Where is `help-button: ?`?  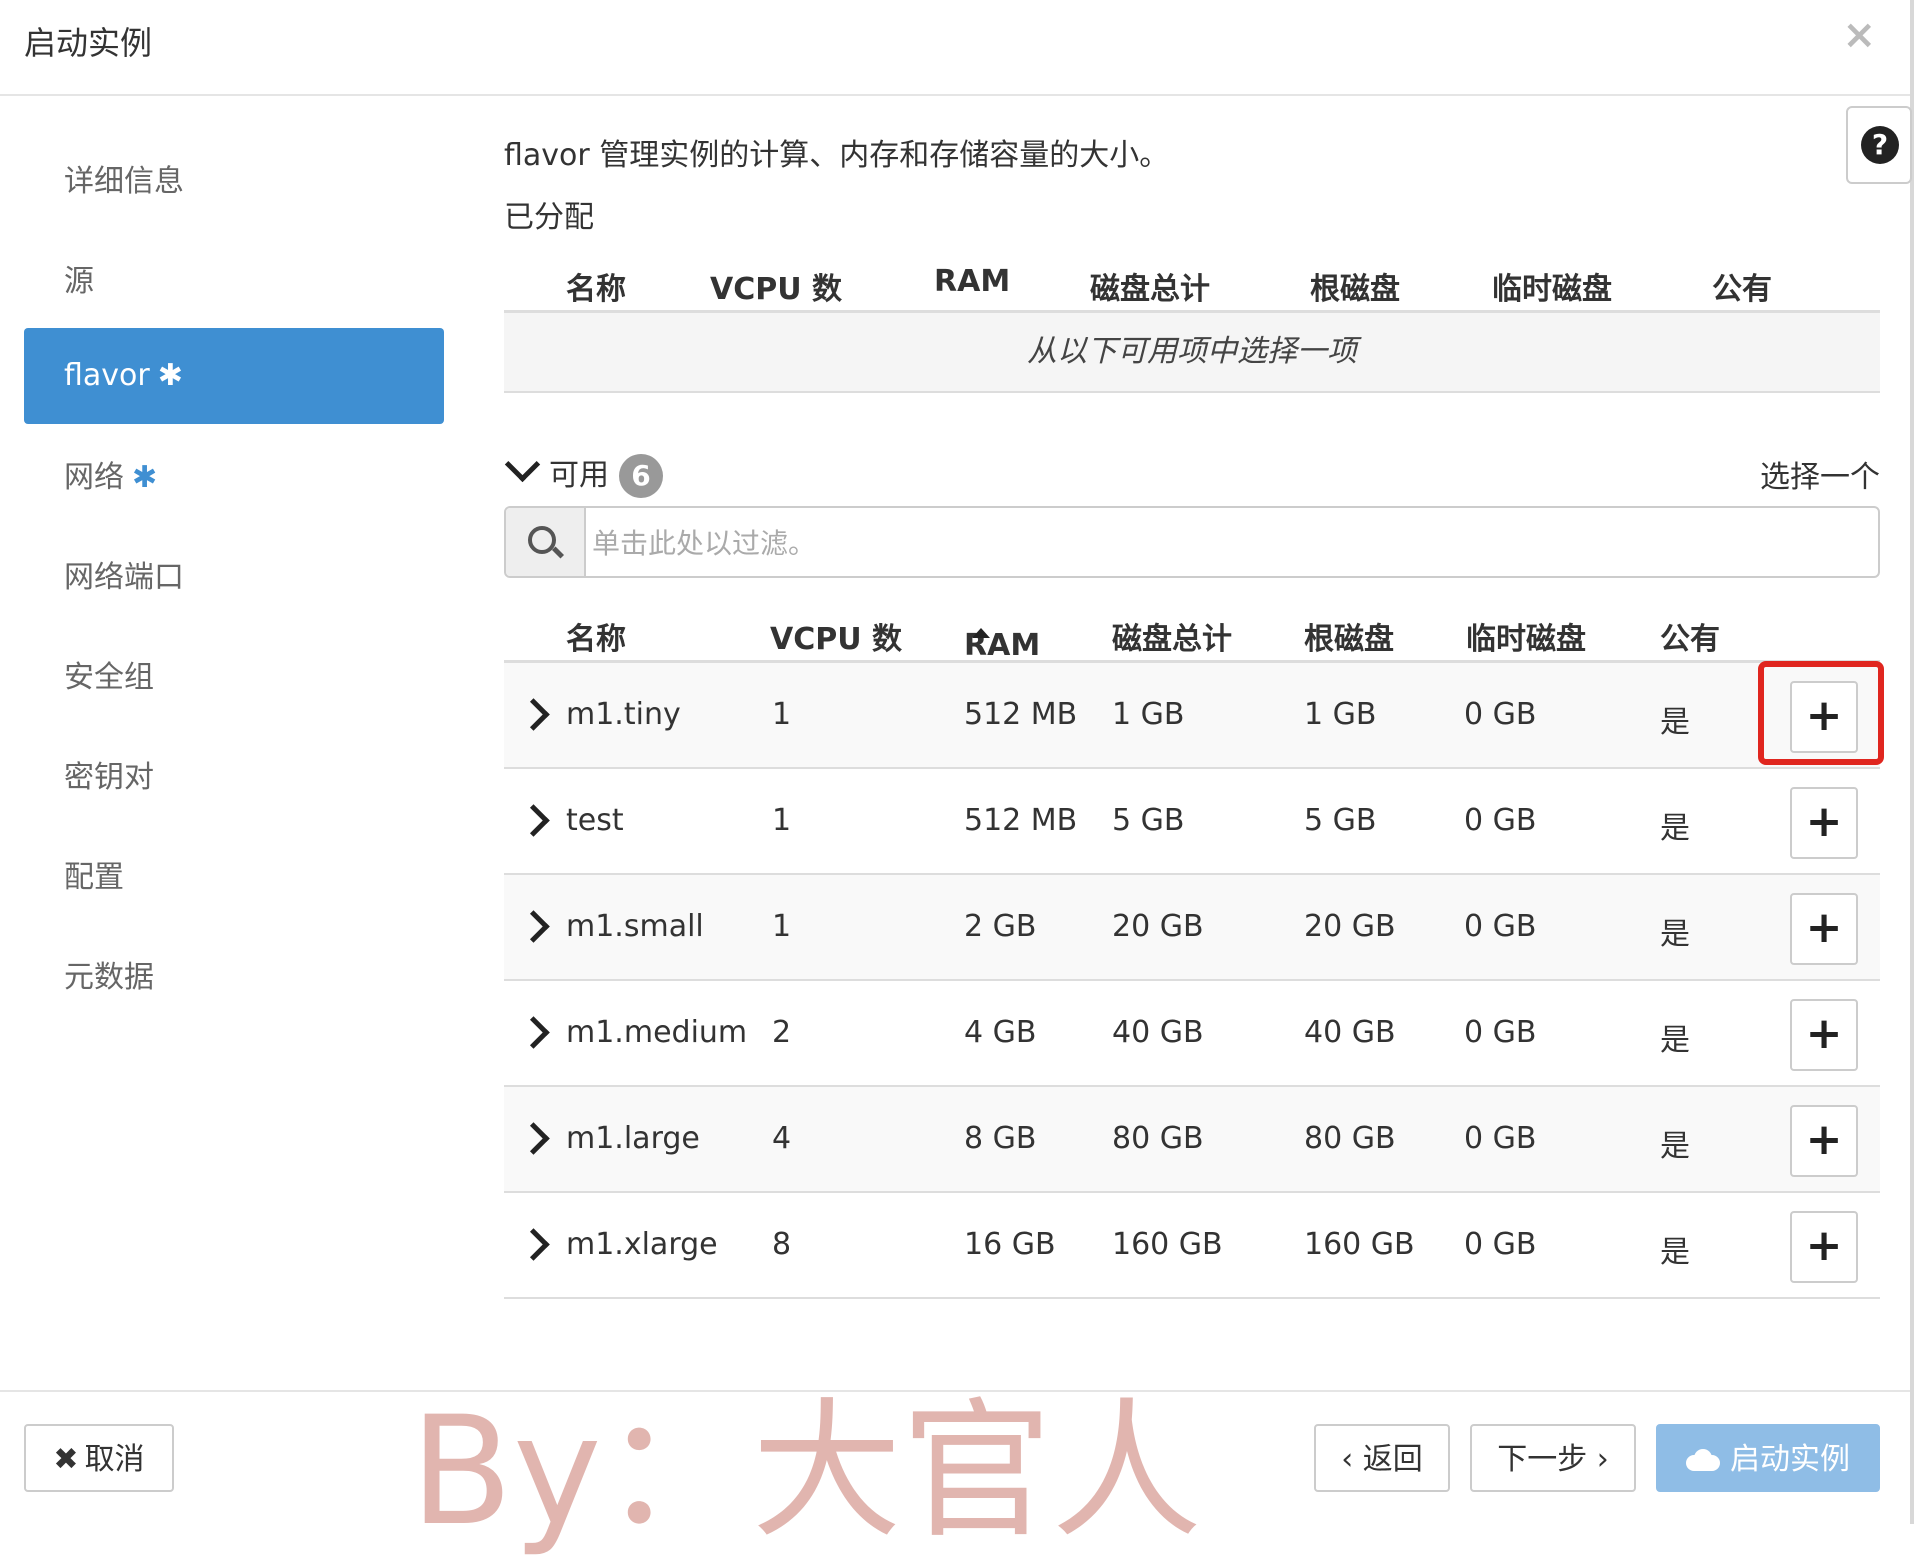
help-button: ? is located at coordinates (1879, 145).